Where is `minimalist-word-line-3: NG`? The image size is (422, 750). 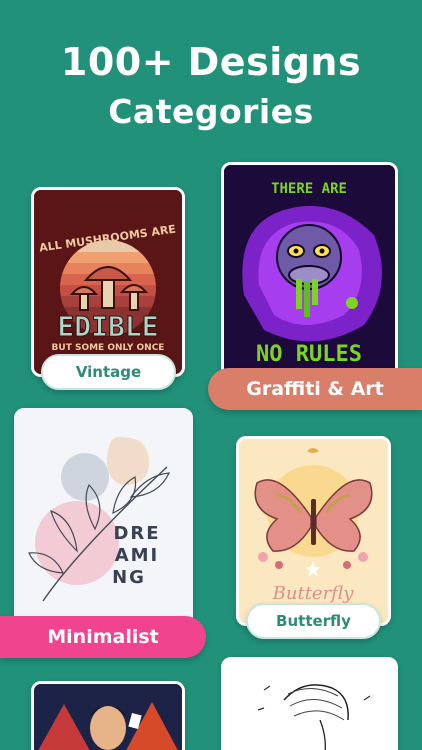
minimalist-word-line-3: NG is located at coordinates (129, 577).